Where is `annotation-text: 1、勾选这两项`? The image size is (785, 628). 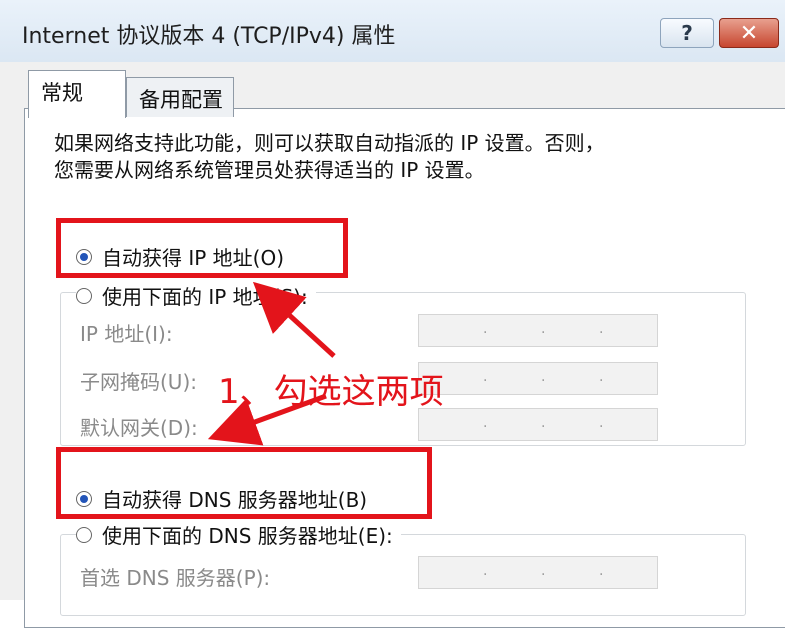 annotation-text: 1、勾选这两项 is located at coordinates (331, 392).